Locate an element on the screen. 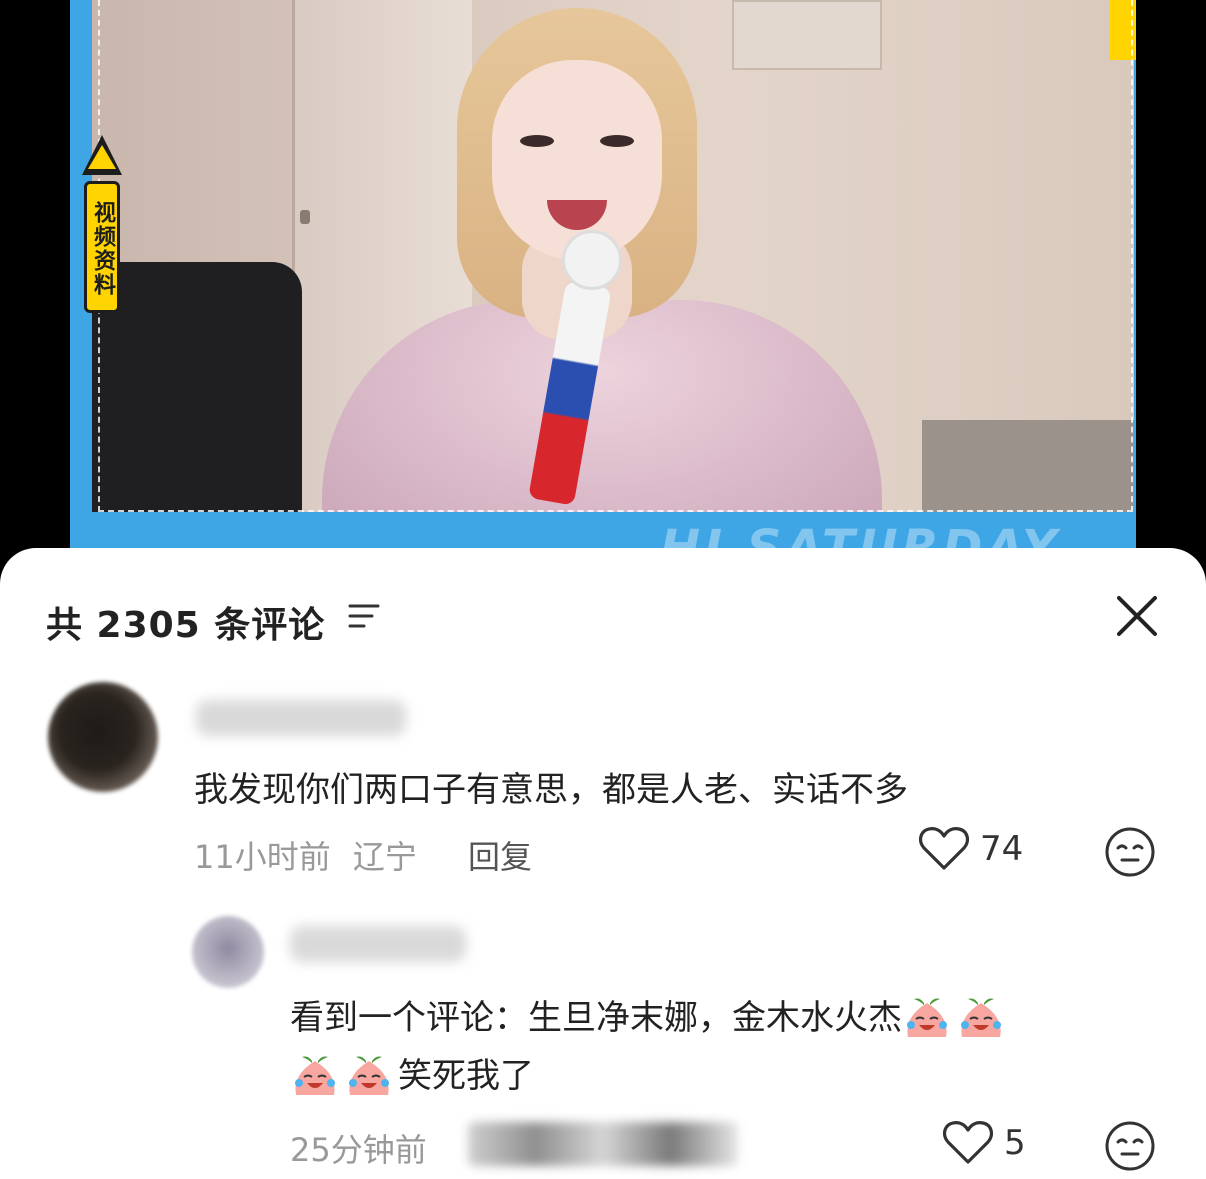 The width and height of the screenshot is (1206, 1179). comments-count-title: 共 2305 条评论 is located at coordinates (186, 625).